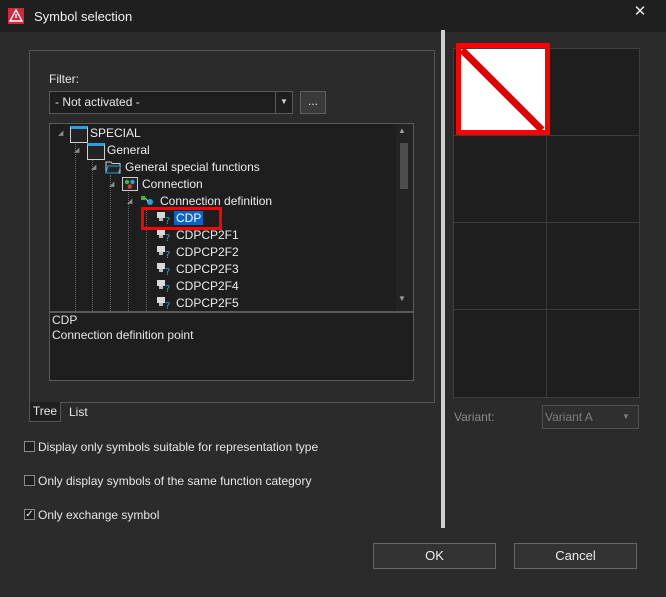 This screenshot has width=666, height=597. Describe the element at coordinates (207, 286) in the screenshot. I see `tree-node-label: CDPCP2F4` at that location.